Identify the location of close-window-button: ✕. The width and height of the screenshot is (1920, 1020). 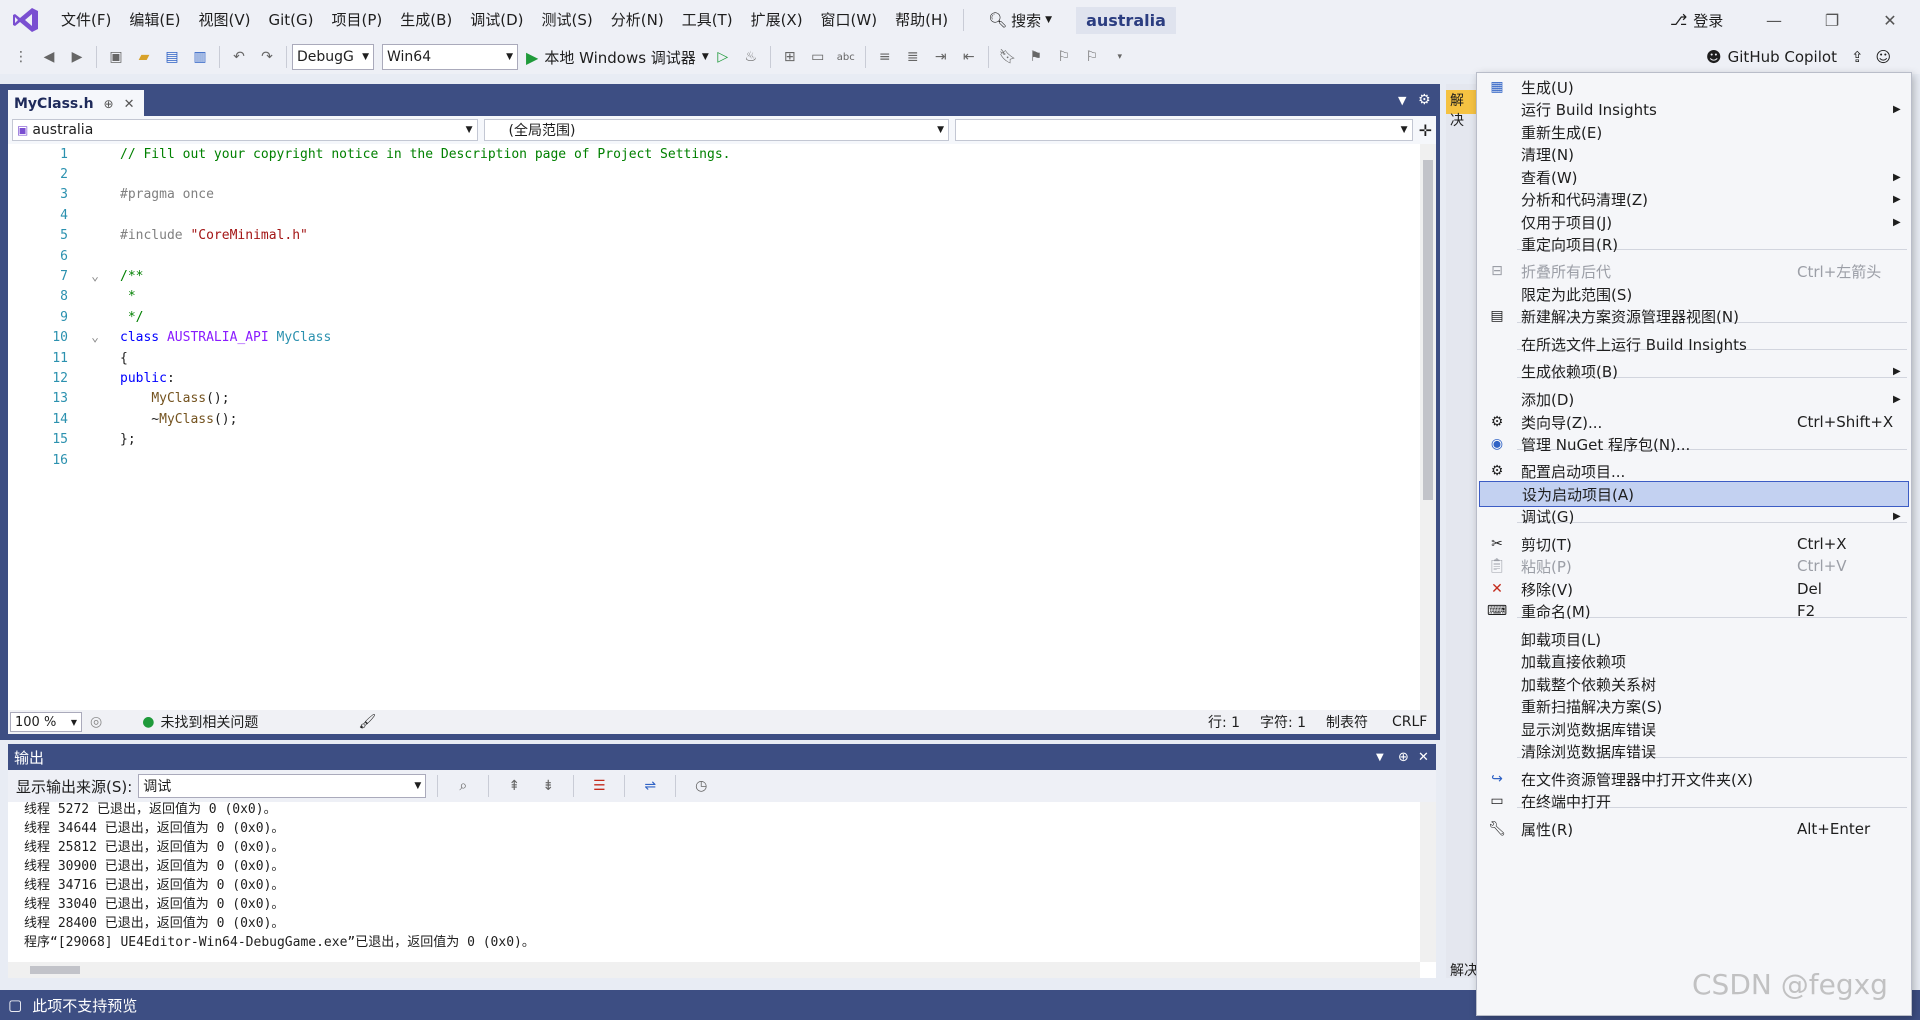
(1890, 20).